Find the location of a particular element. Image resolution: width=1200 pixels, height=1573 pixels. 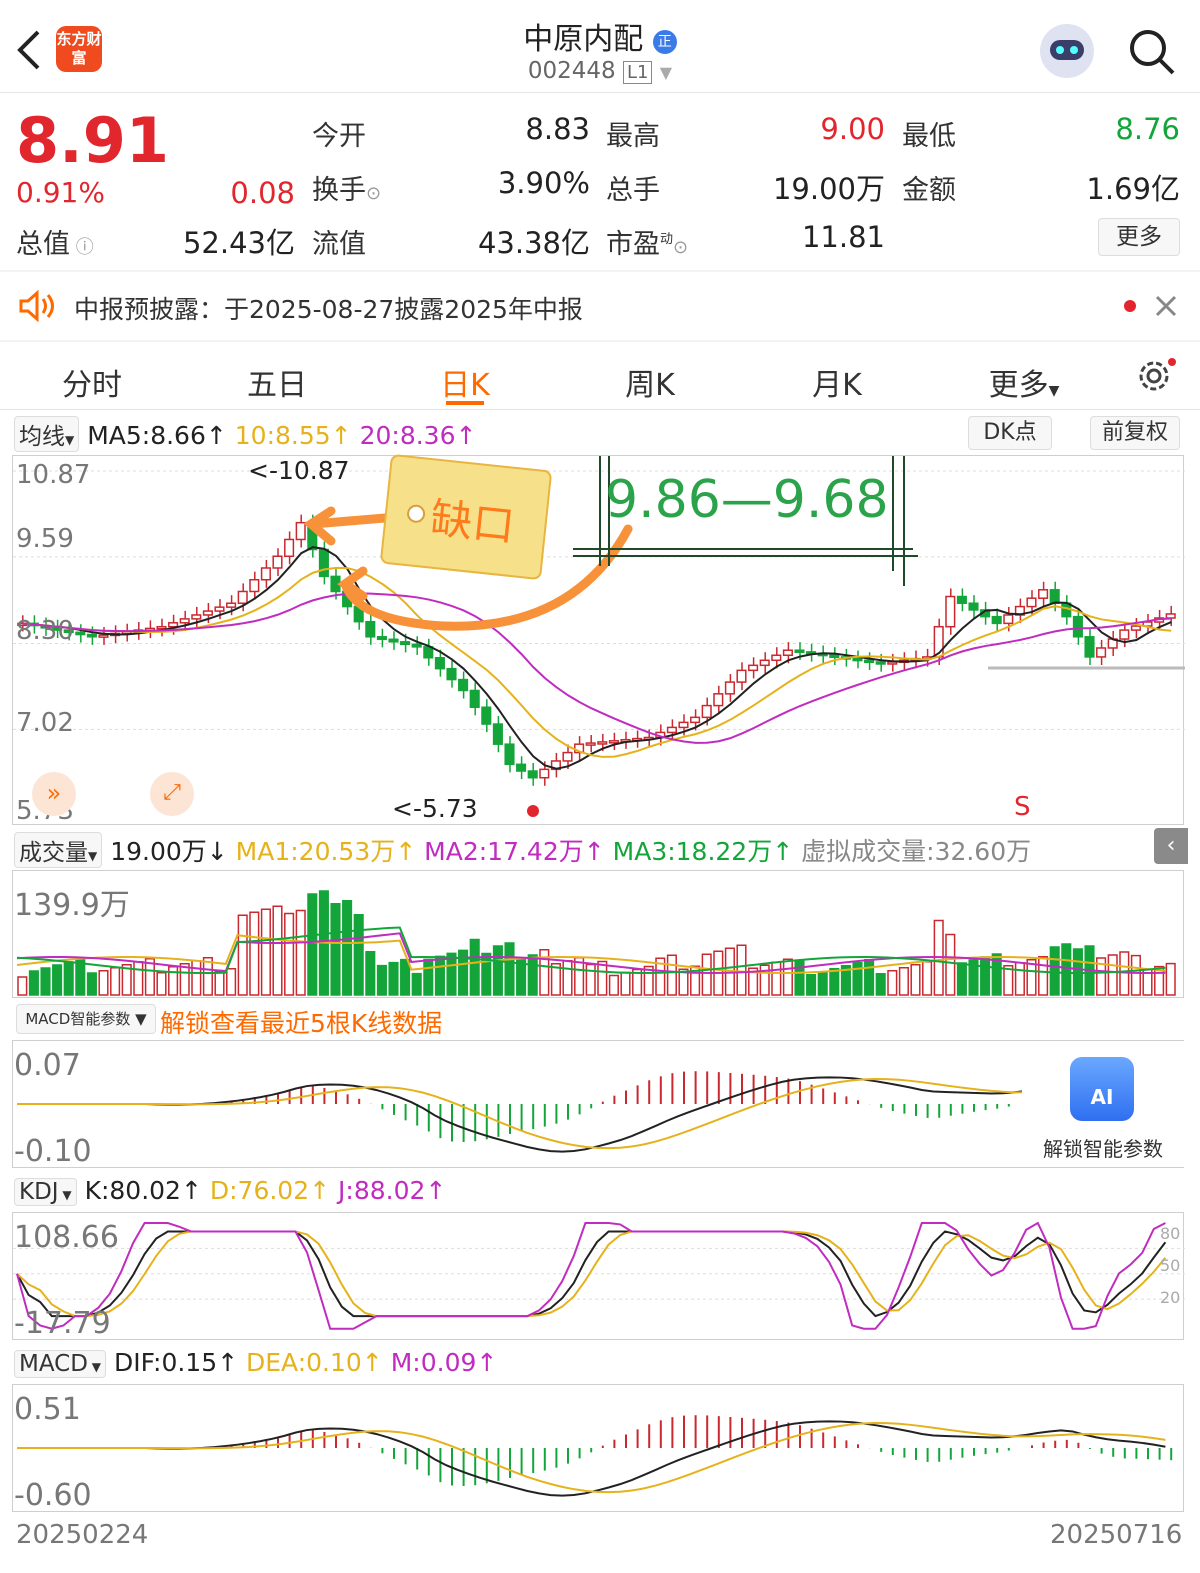

tab-intraday: 分时 is located at coordinates (92, 382).